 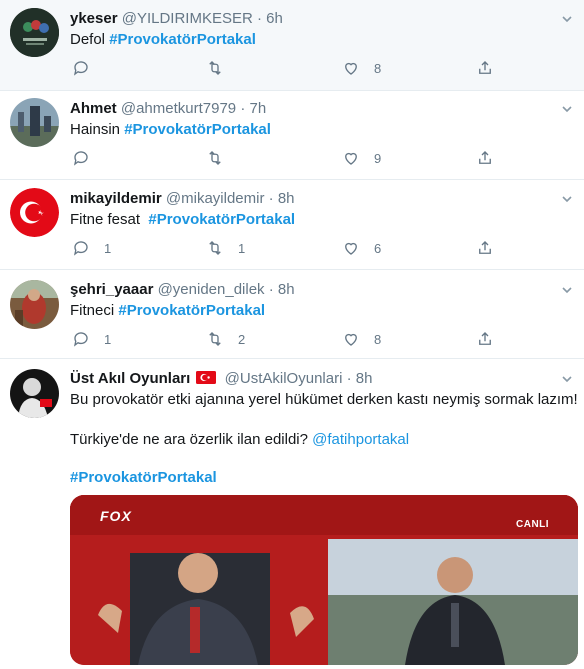 What do you see at coordinates (274, 18) in the screenshot?
I see `timestamp: 6h` at bounding box center [274, 18].